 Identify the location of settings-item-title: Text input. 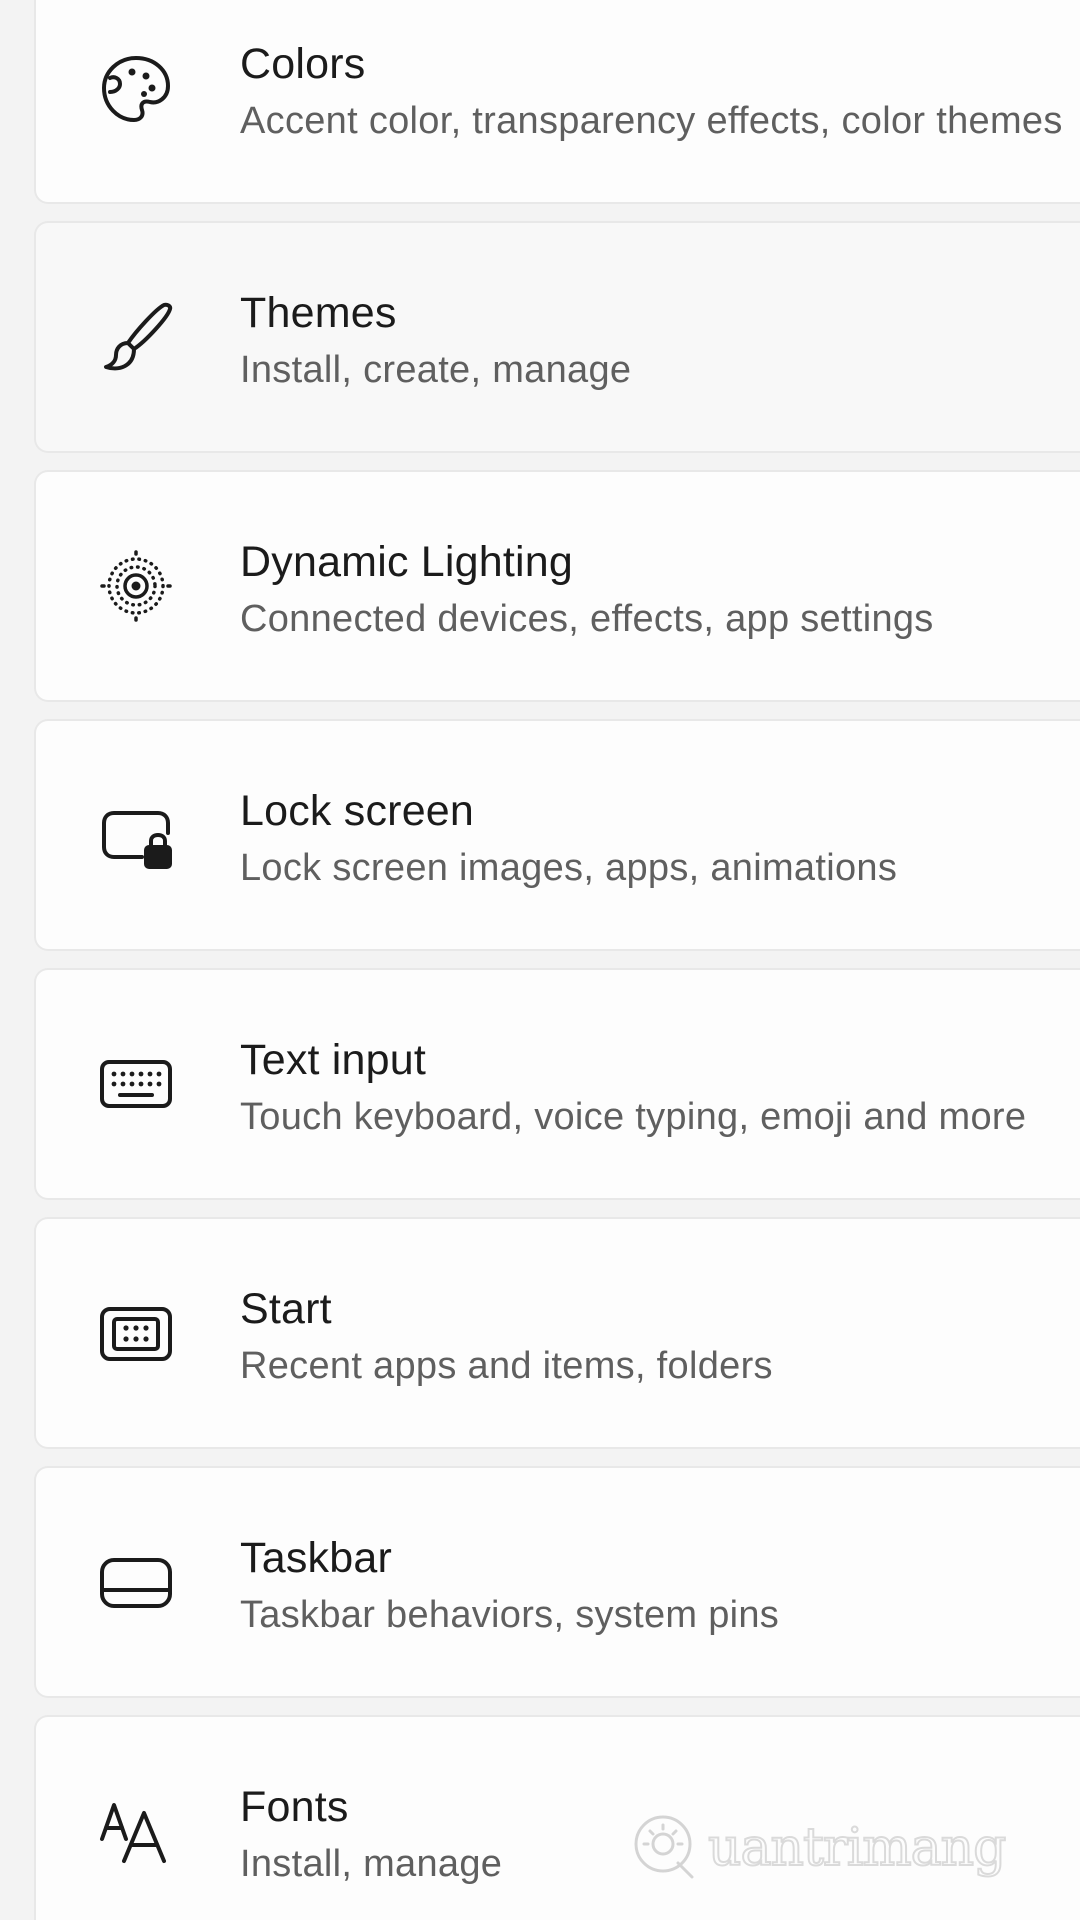
(333, 1060).